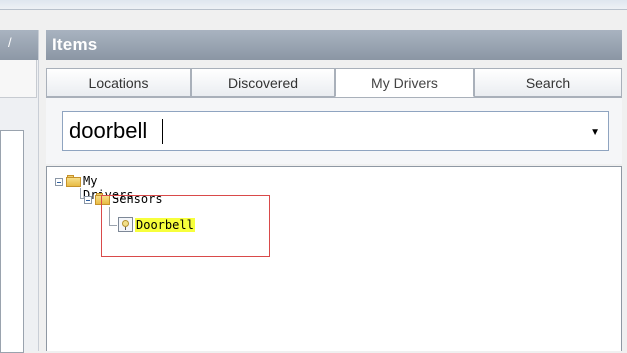  What do you see at coordinates (322, 131) in the screenshot?
I see `search-input` at bounding box center [322, 131].